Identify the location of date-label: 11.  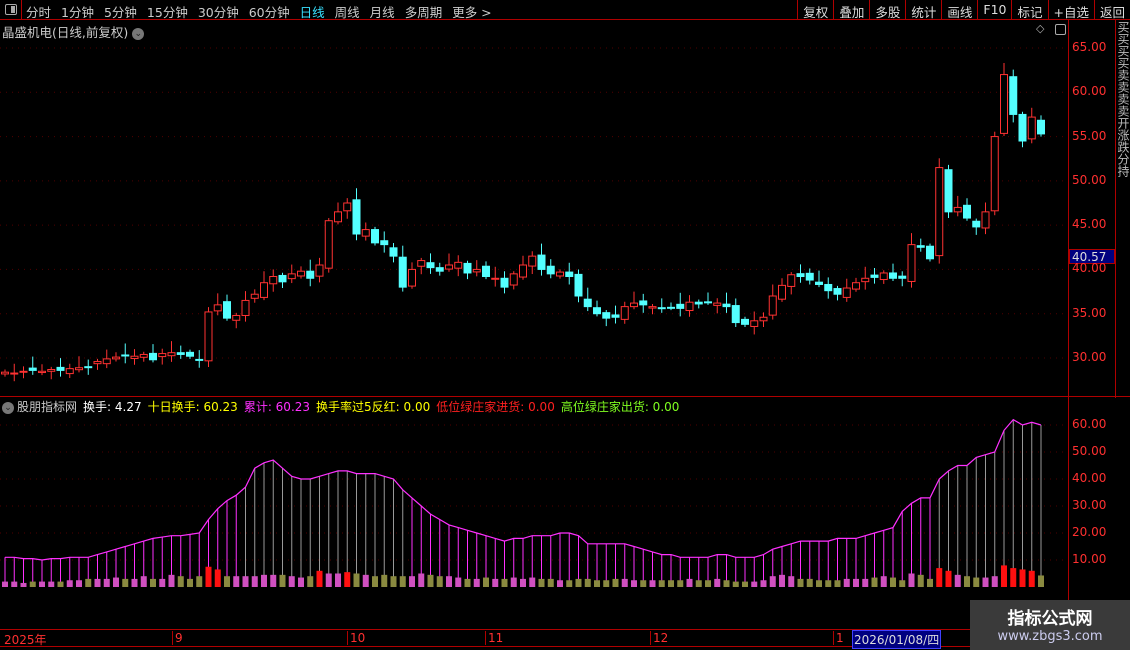
(494, 638).